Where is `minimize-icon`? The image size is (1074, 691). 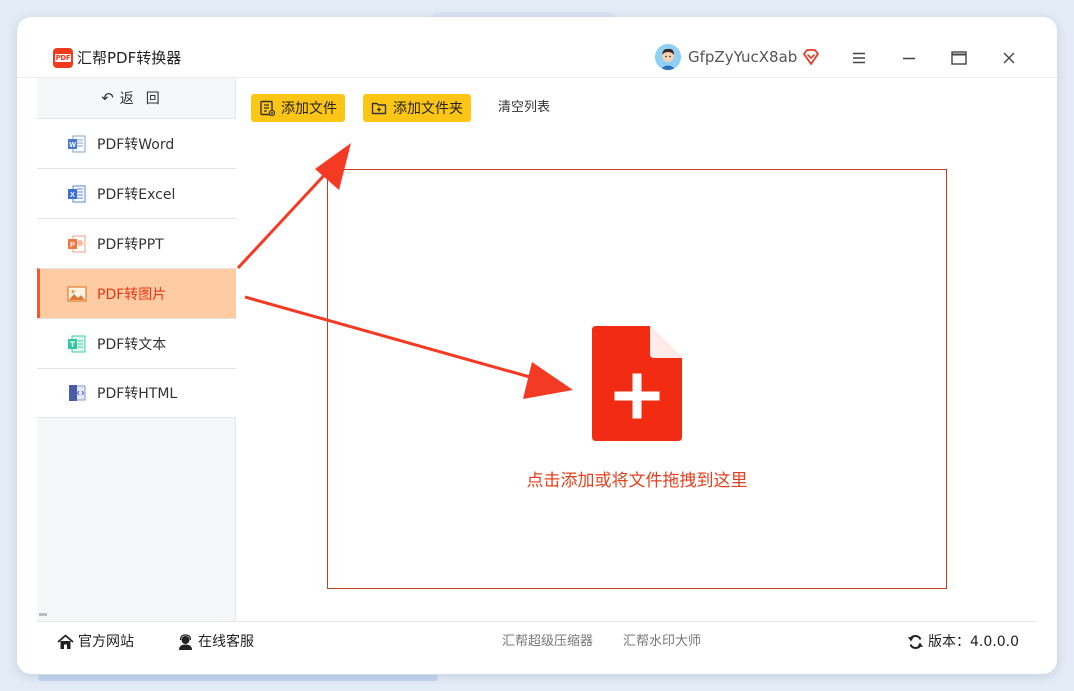 minimize-icon is located at coordinates (909, 58).